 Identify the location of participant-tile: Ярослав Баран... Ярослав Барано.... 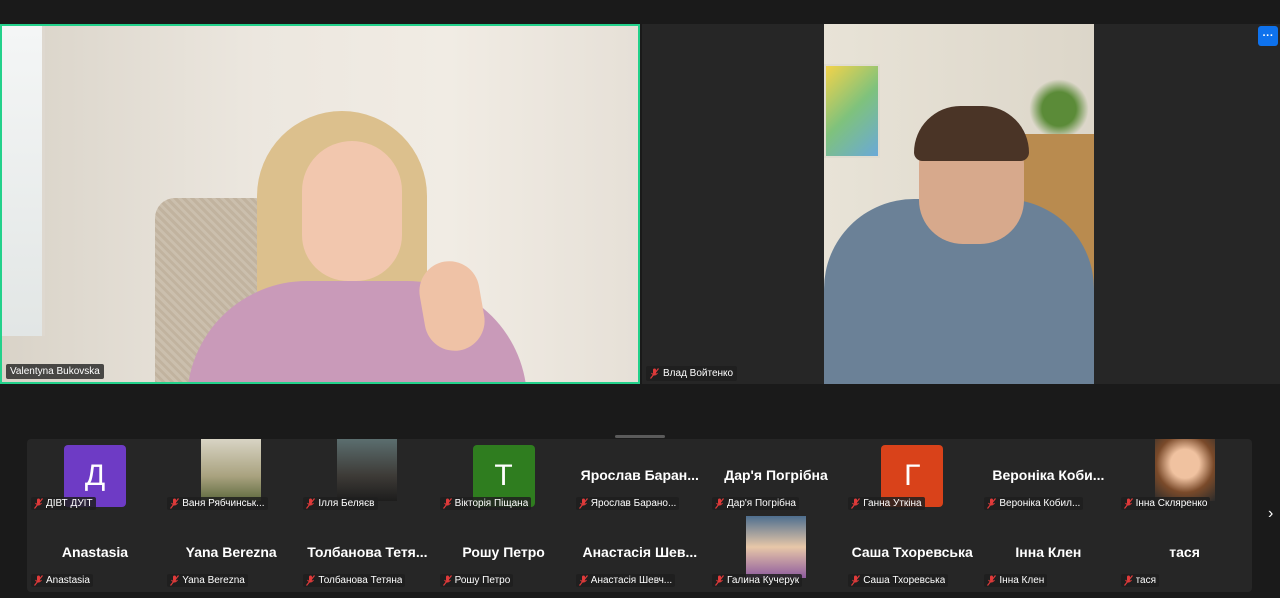
(640, 477).